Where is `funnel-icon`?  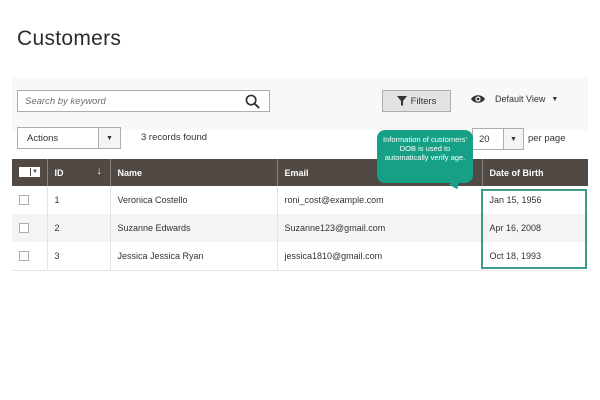
funnel-icon is located at coordinates (401, 101).